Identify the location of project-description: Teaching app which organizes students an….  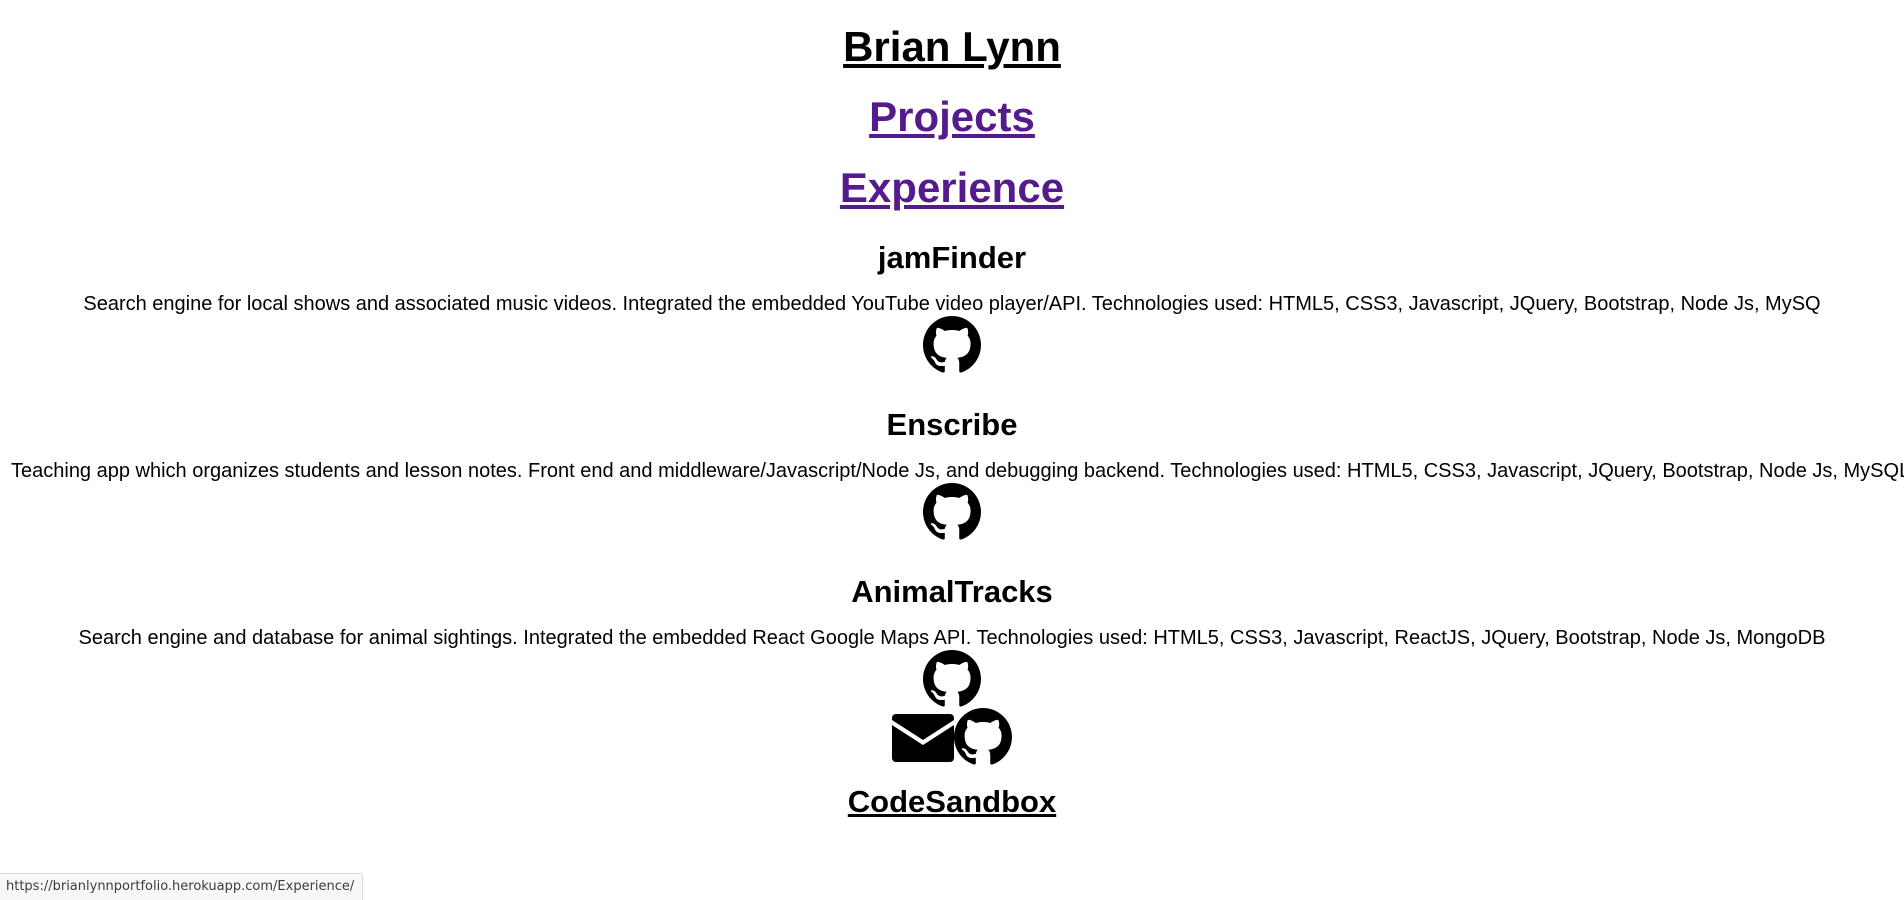
(957, 471).